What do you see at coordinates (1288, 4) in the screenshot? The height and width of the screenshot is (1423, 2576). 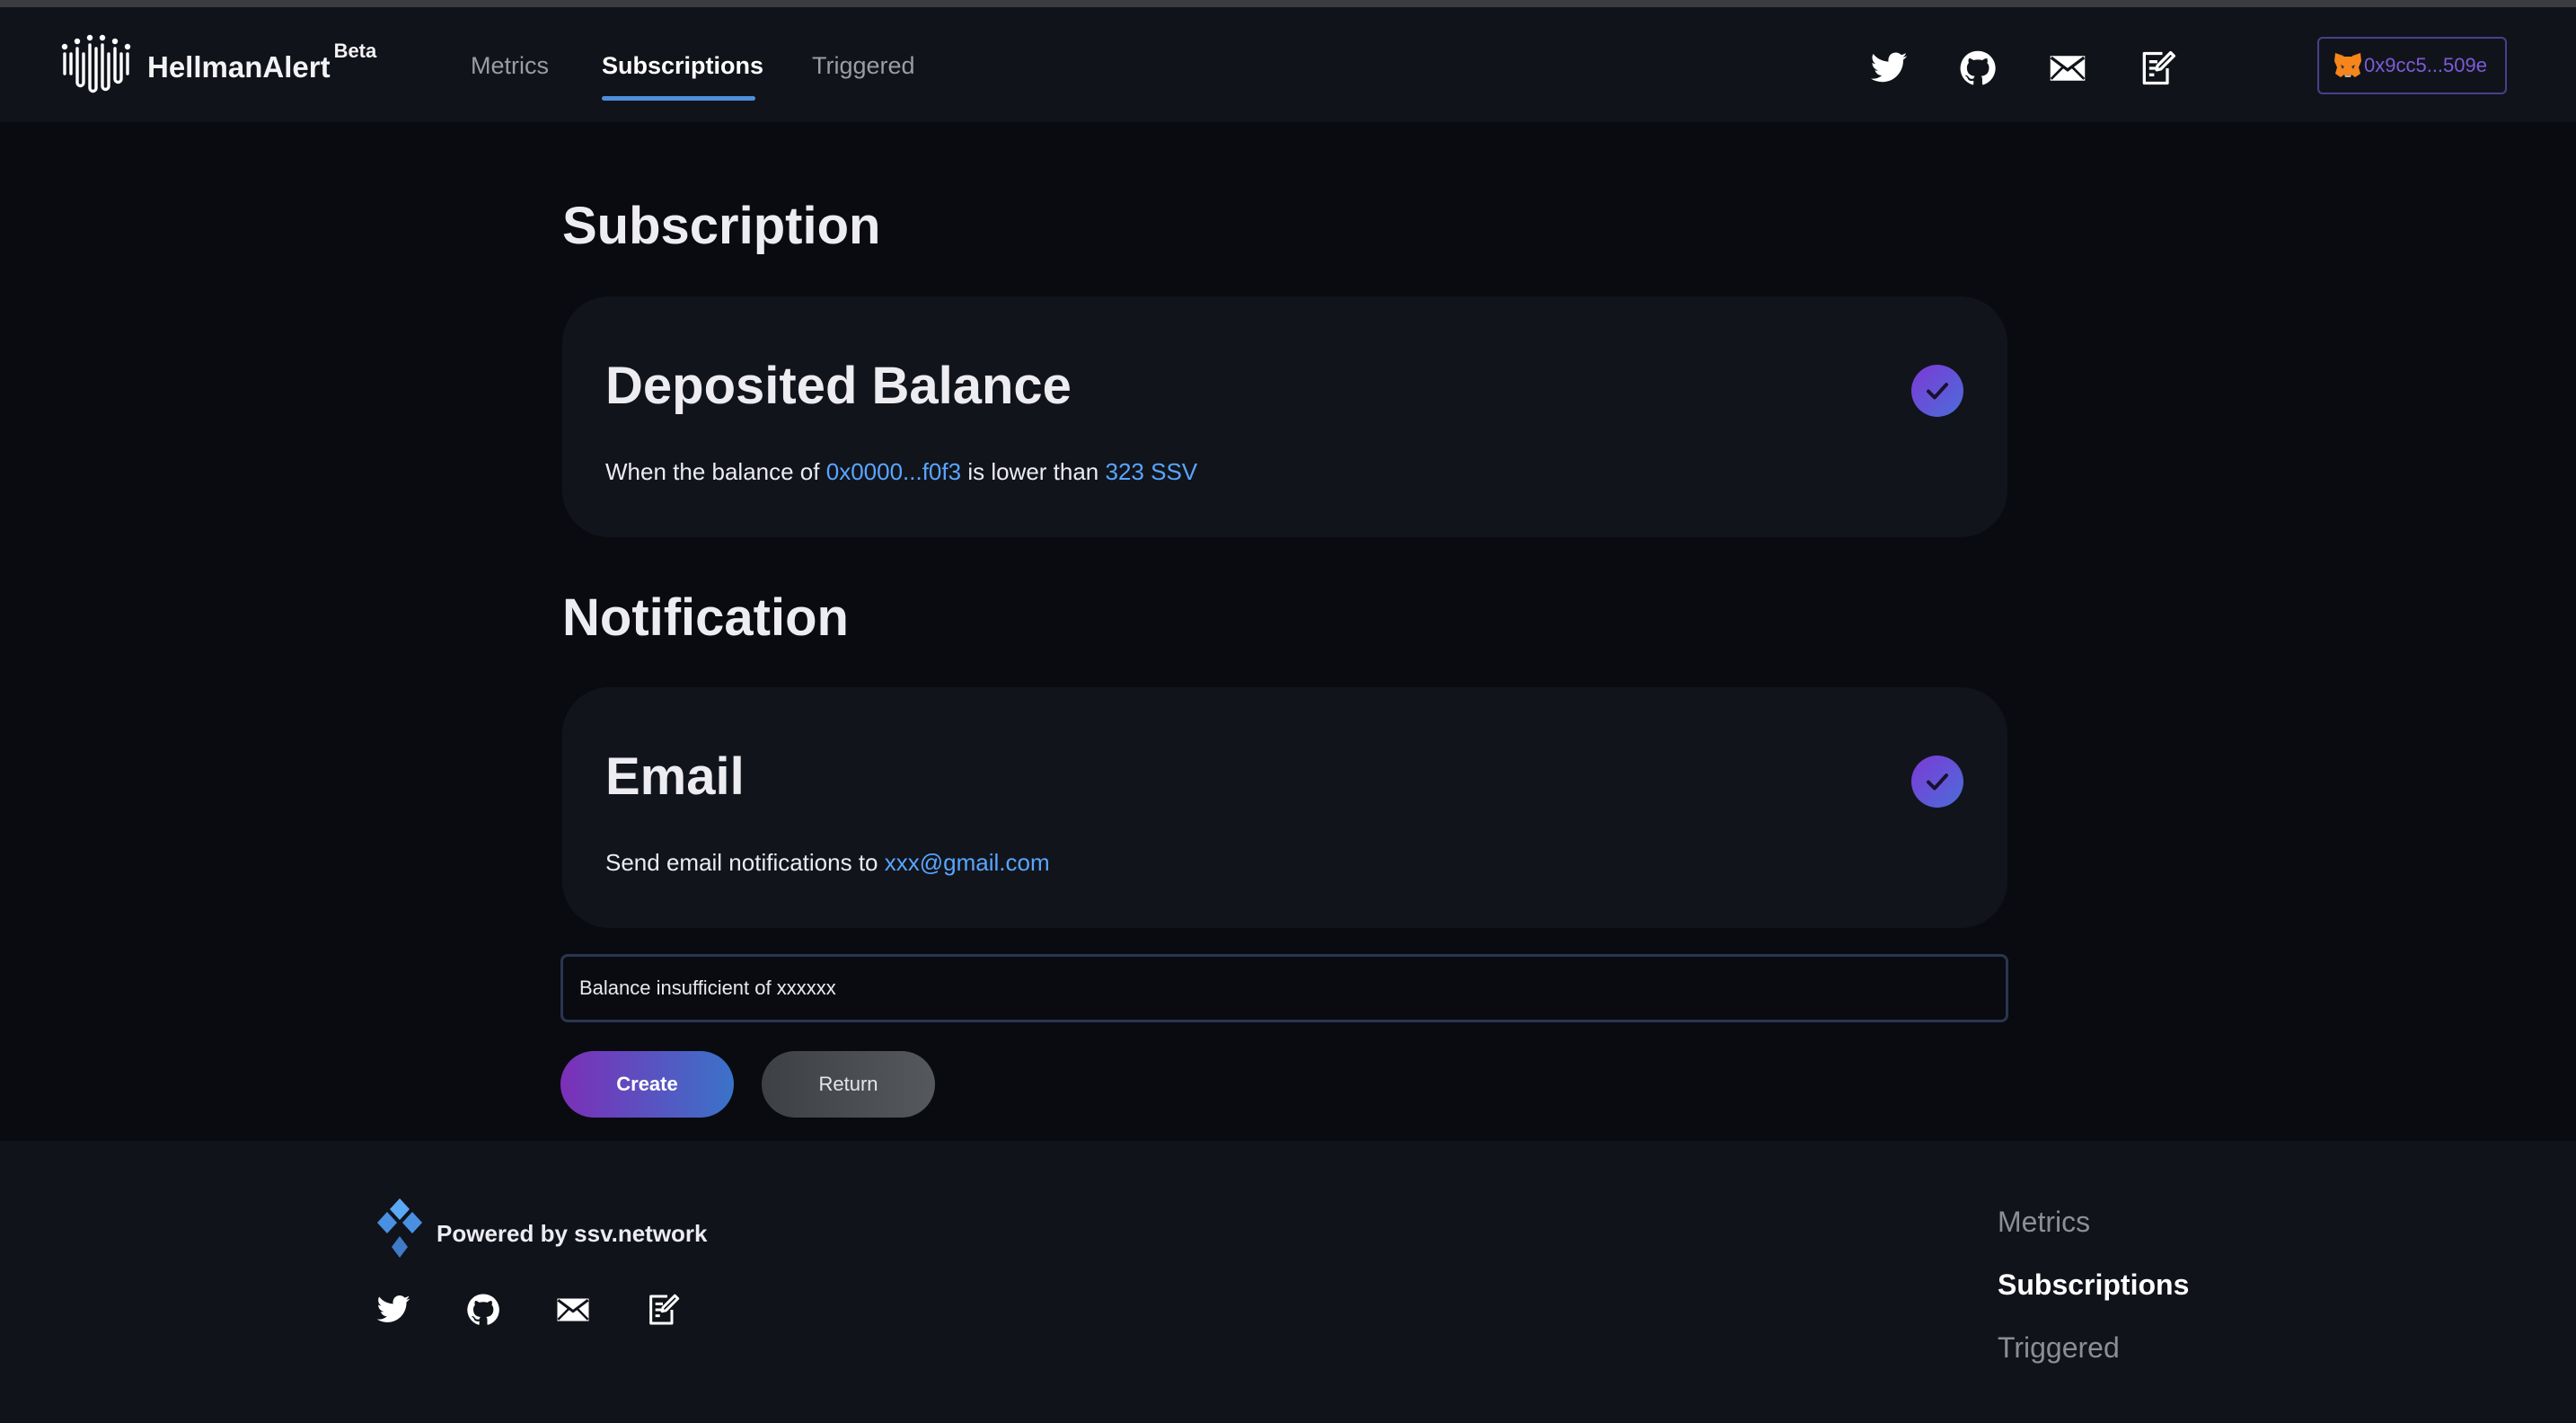 I see `window-top-border` at bounding box center [1288, 4].